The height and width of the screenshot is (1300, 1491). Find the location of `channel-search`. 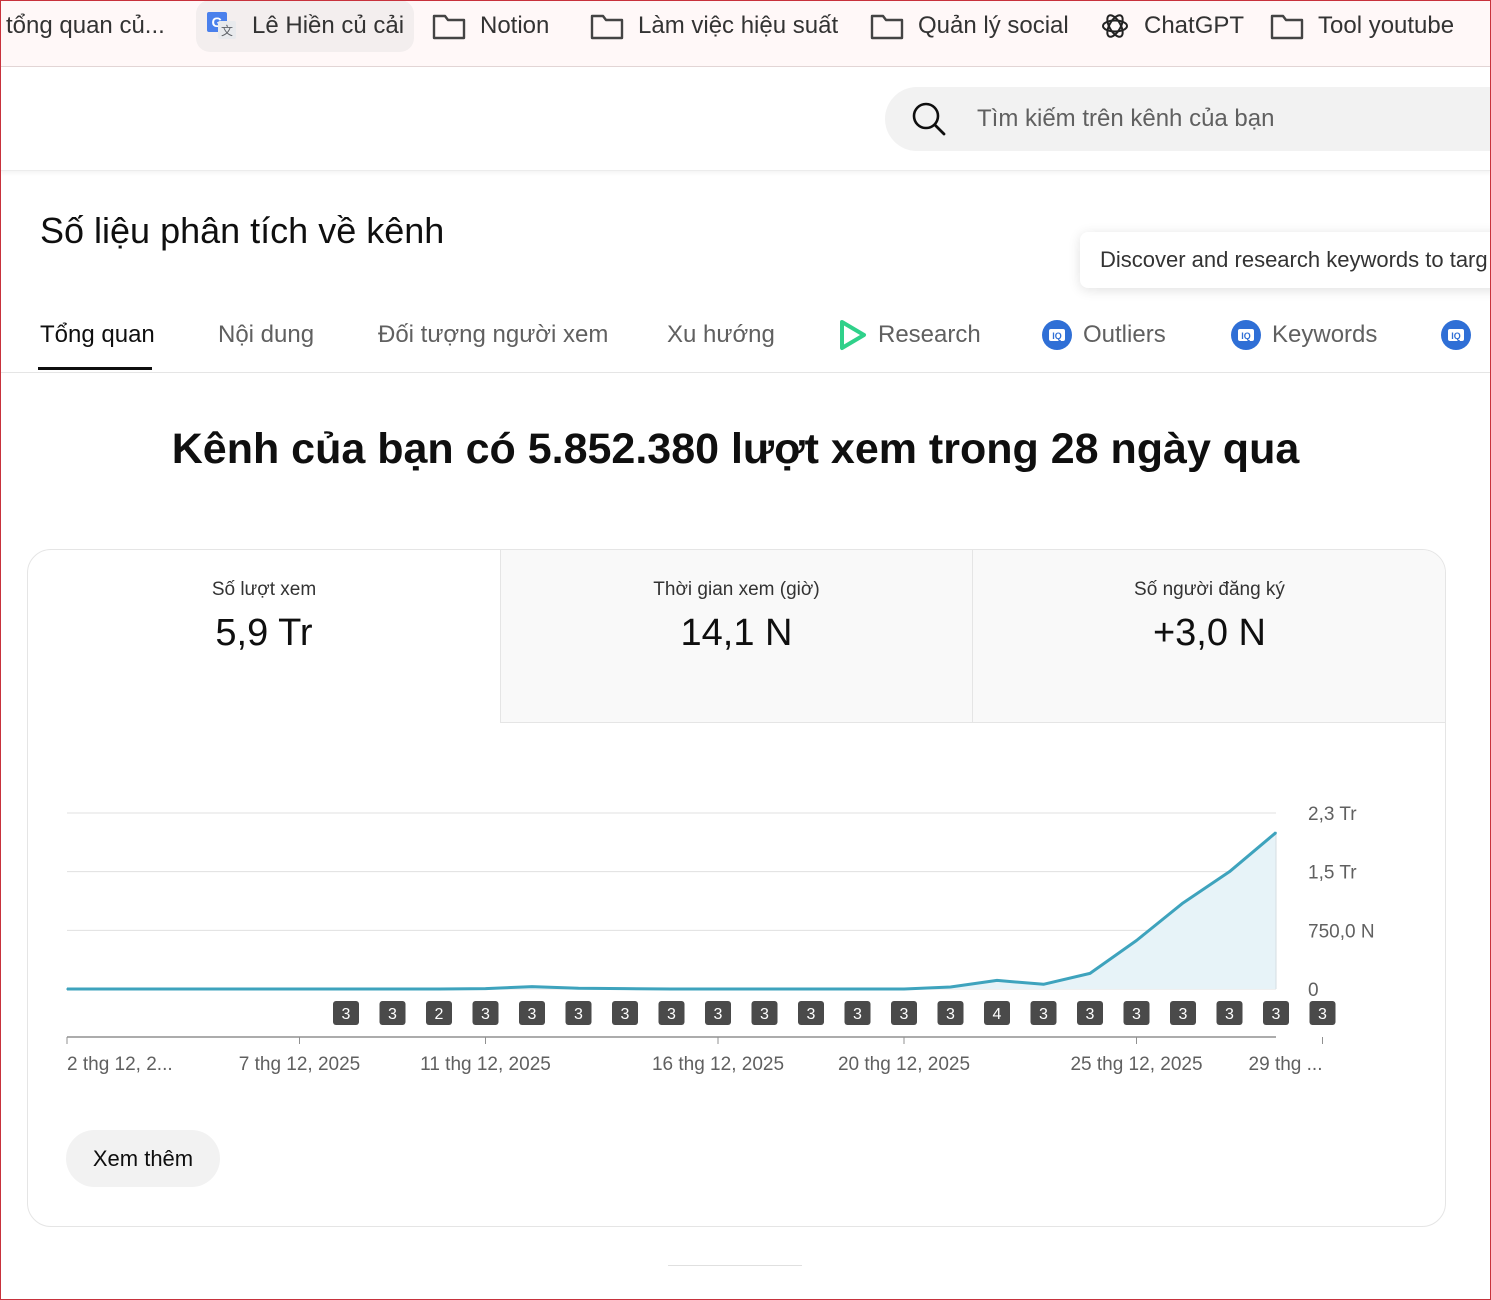

channel-search is located at coordinates (1188, 119).